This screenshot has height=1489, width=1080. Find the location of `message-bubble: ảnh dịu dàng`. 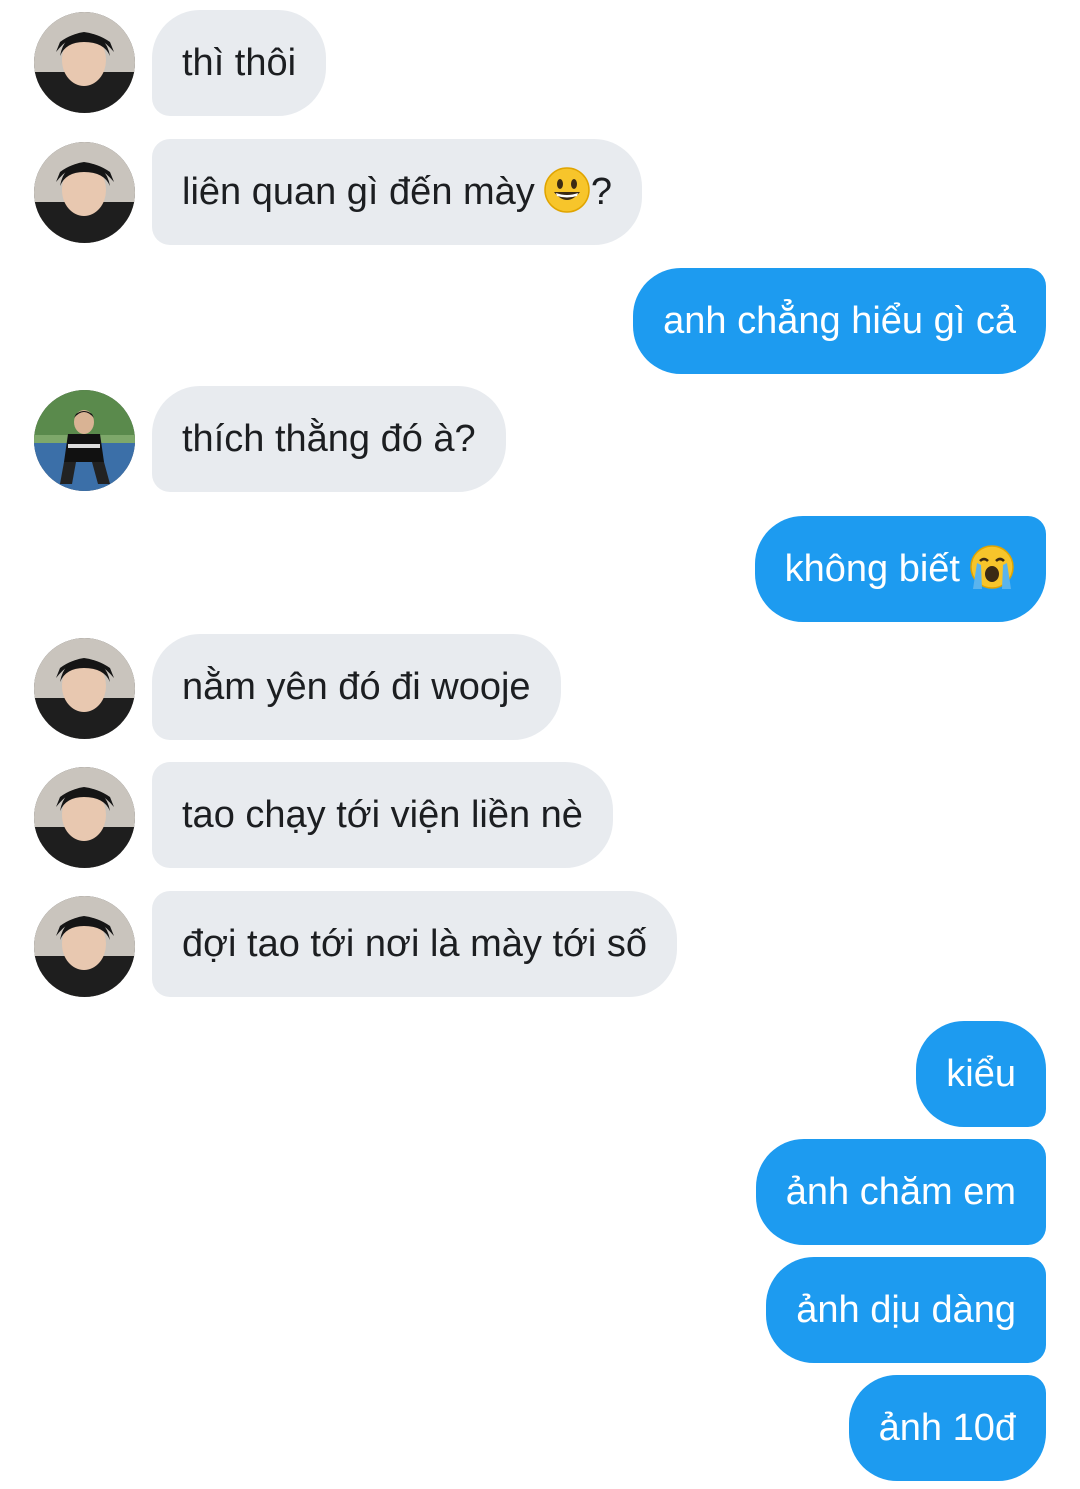

message-bubble: ảnh dịu dàng is located at coordinates (906, 1310).